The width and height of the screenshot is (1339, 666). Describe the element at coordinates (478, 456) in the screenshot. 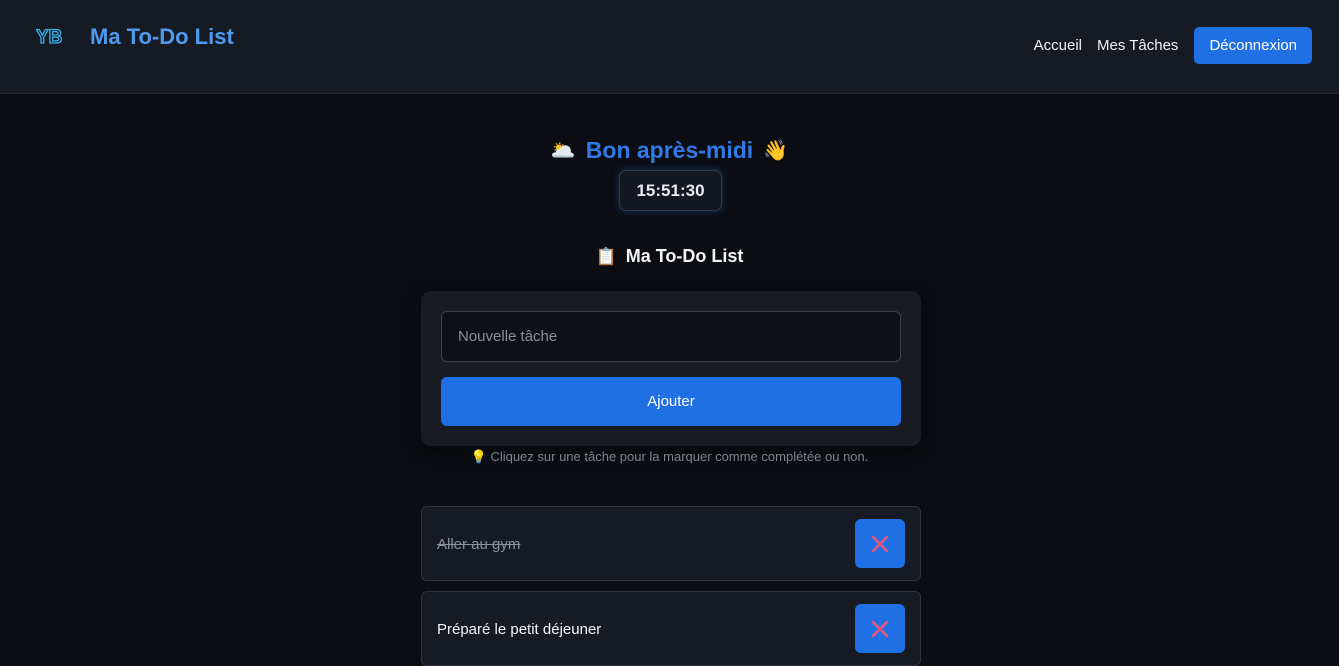

I see `lightbulb-icon: 💡` at that location.